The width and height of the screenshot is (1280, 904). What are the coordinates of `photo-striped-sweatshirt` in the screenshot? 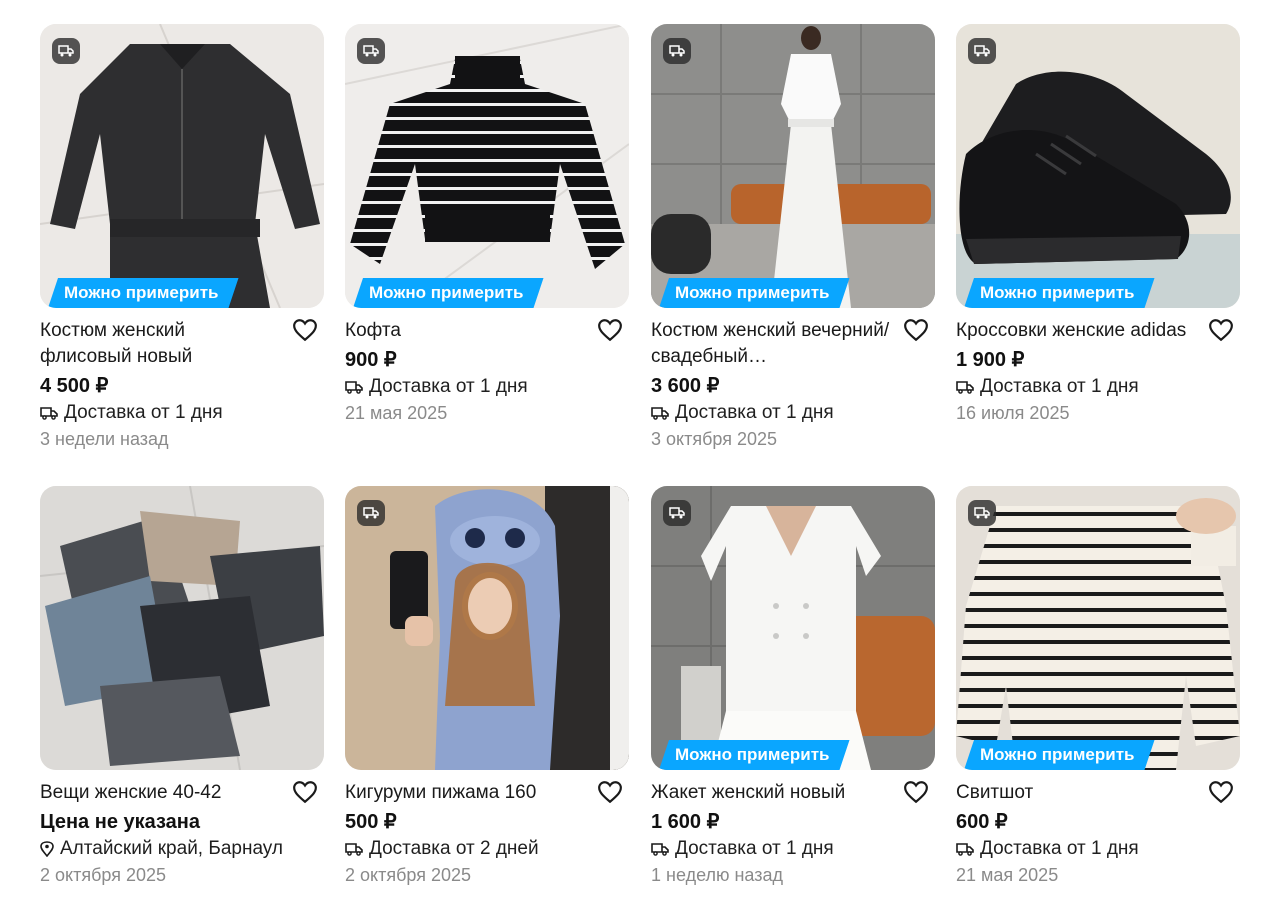 It's located at (1098, 628).